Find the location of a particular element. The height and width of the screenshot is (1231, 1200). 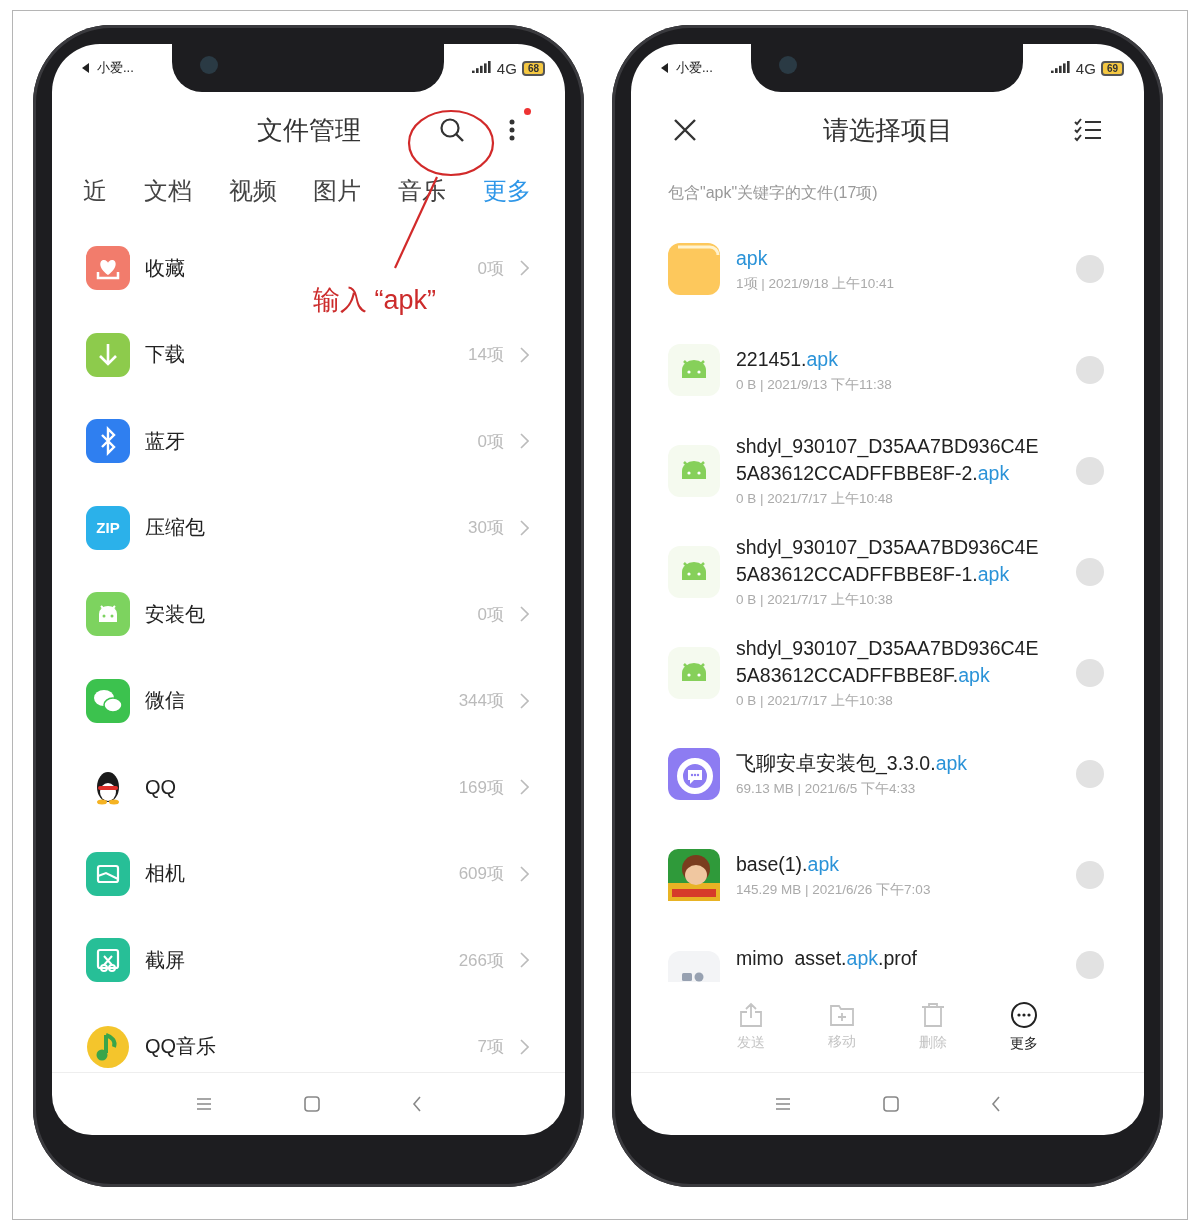

battery-level: 68 is located at coordinates (533, 68).